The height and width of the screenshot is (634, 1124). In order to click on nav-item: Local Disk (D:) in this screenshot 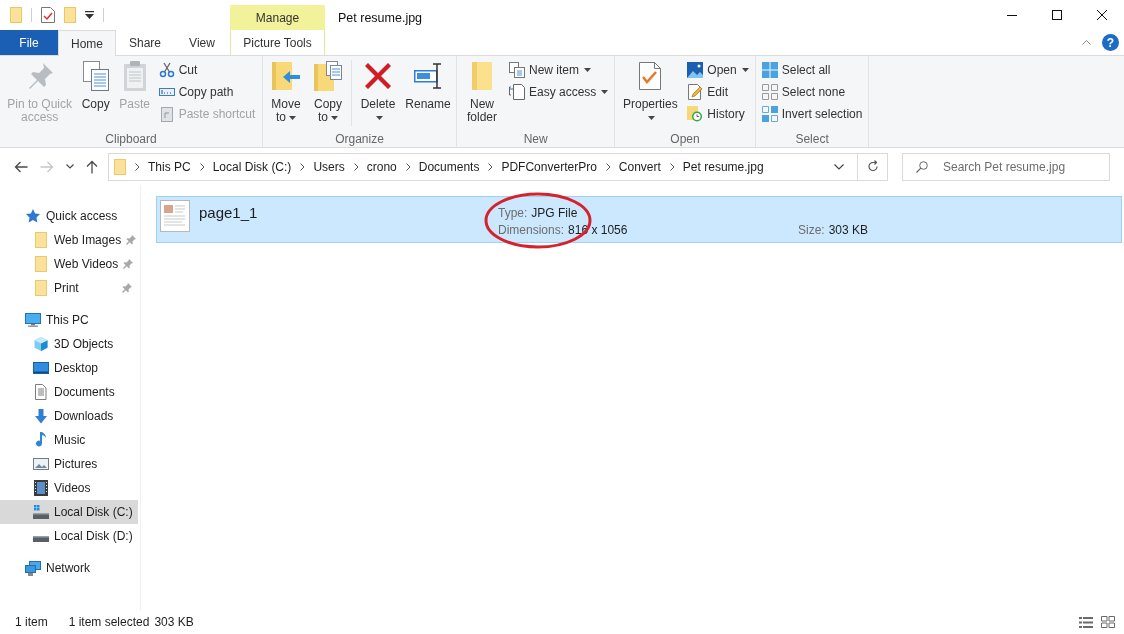, I will do `click(69, 536)`.